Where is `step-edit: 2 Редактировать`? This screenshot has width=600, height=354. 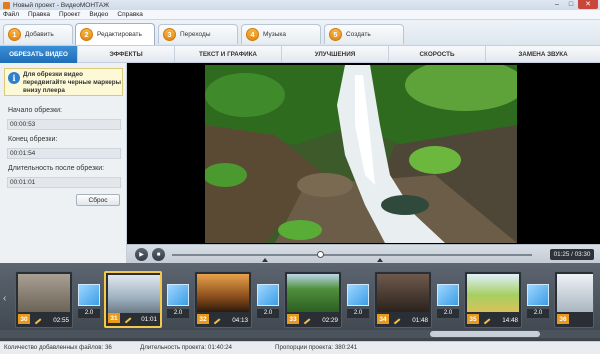
step-edit: 2 Редактировать is located at coordinates (115, 34).